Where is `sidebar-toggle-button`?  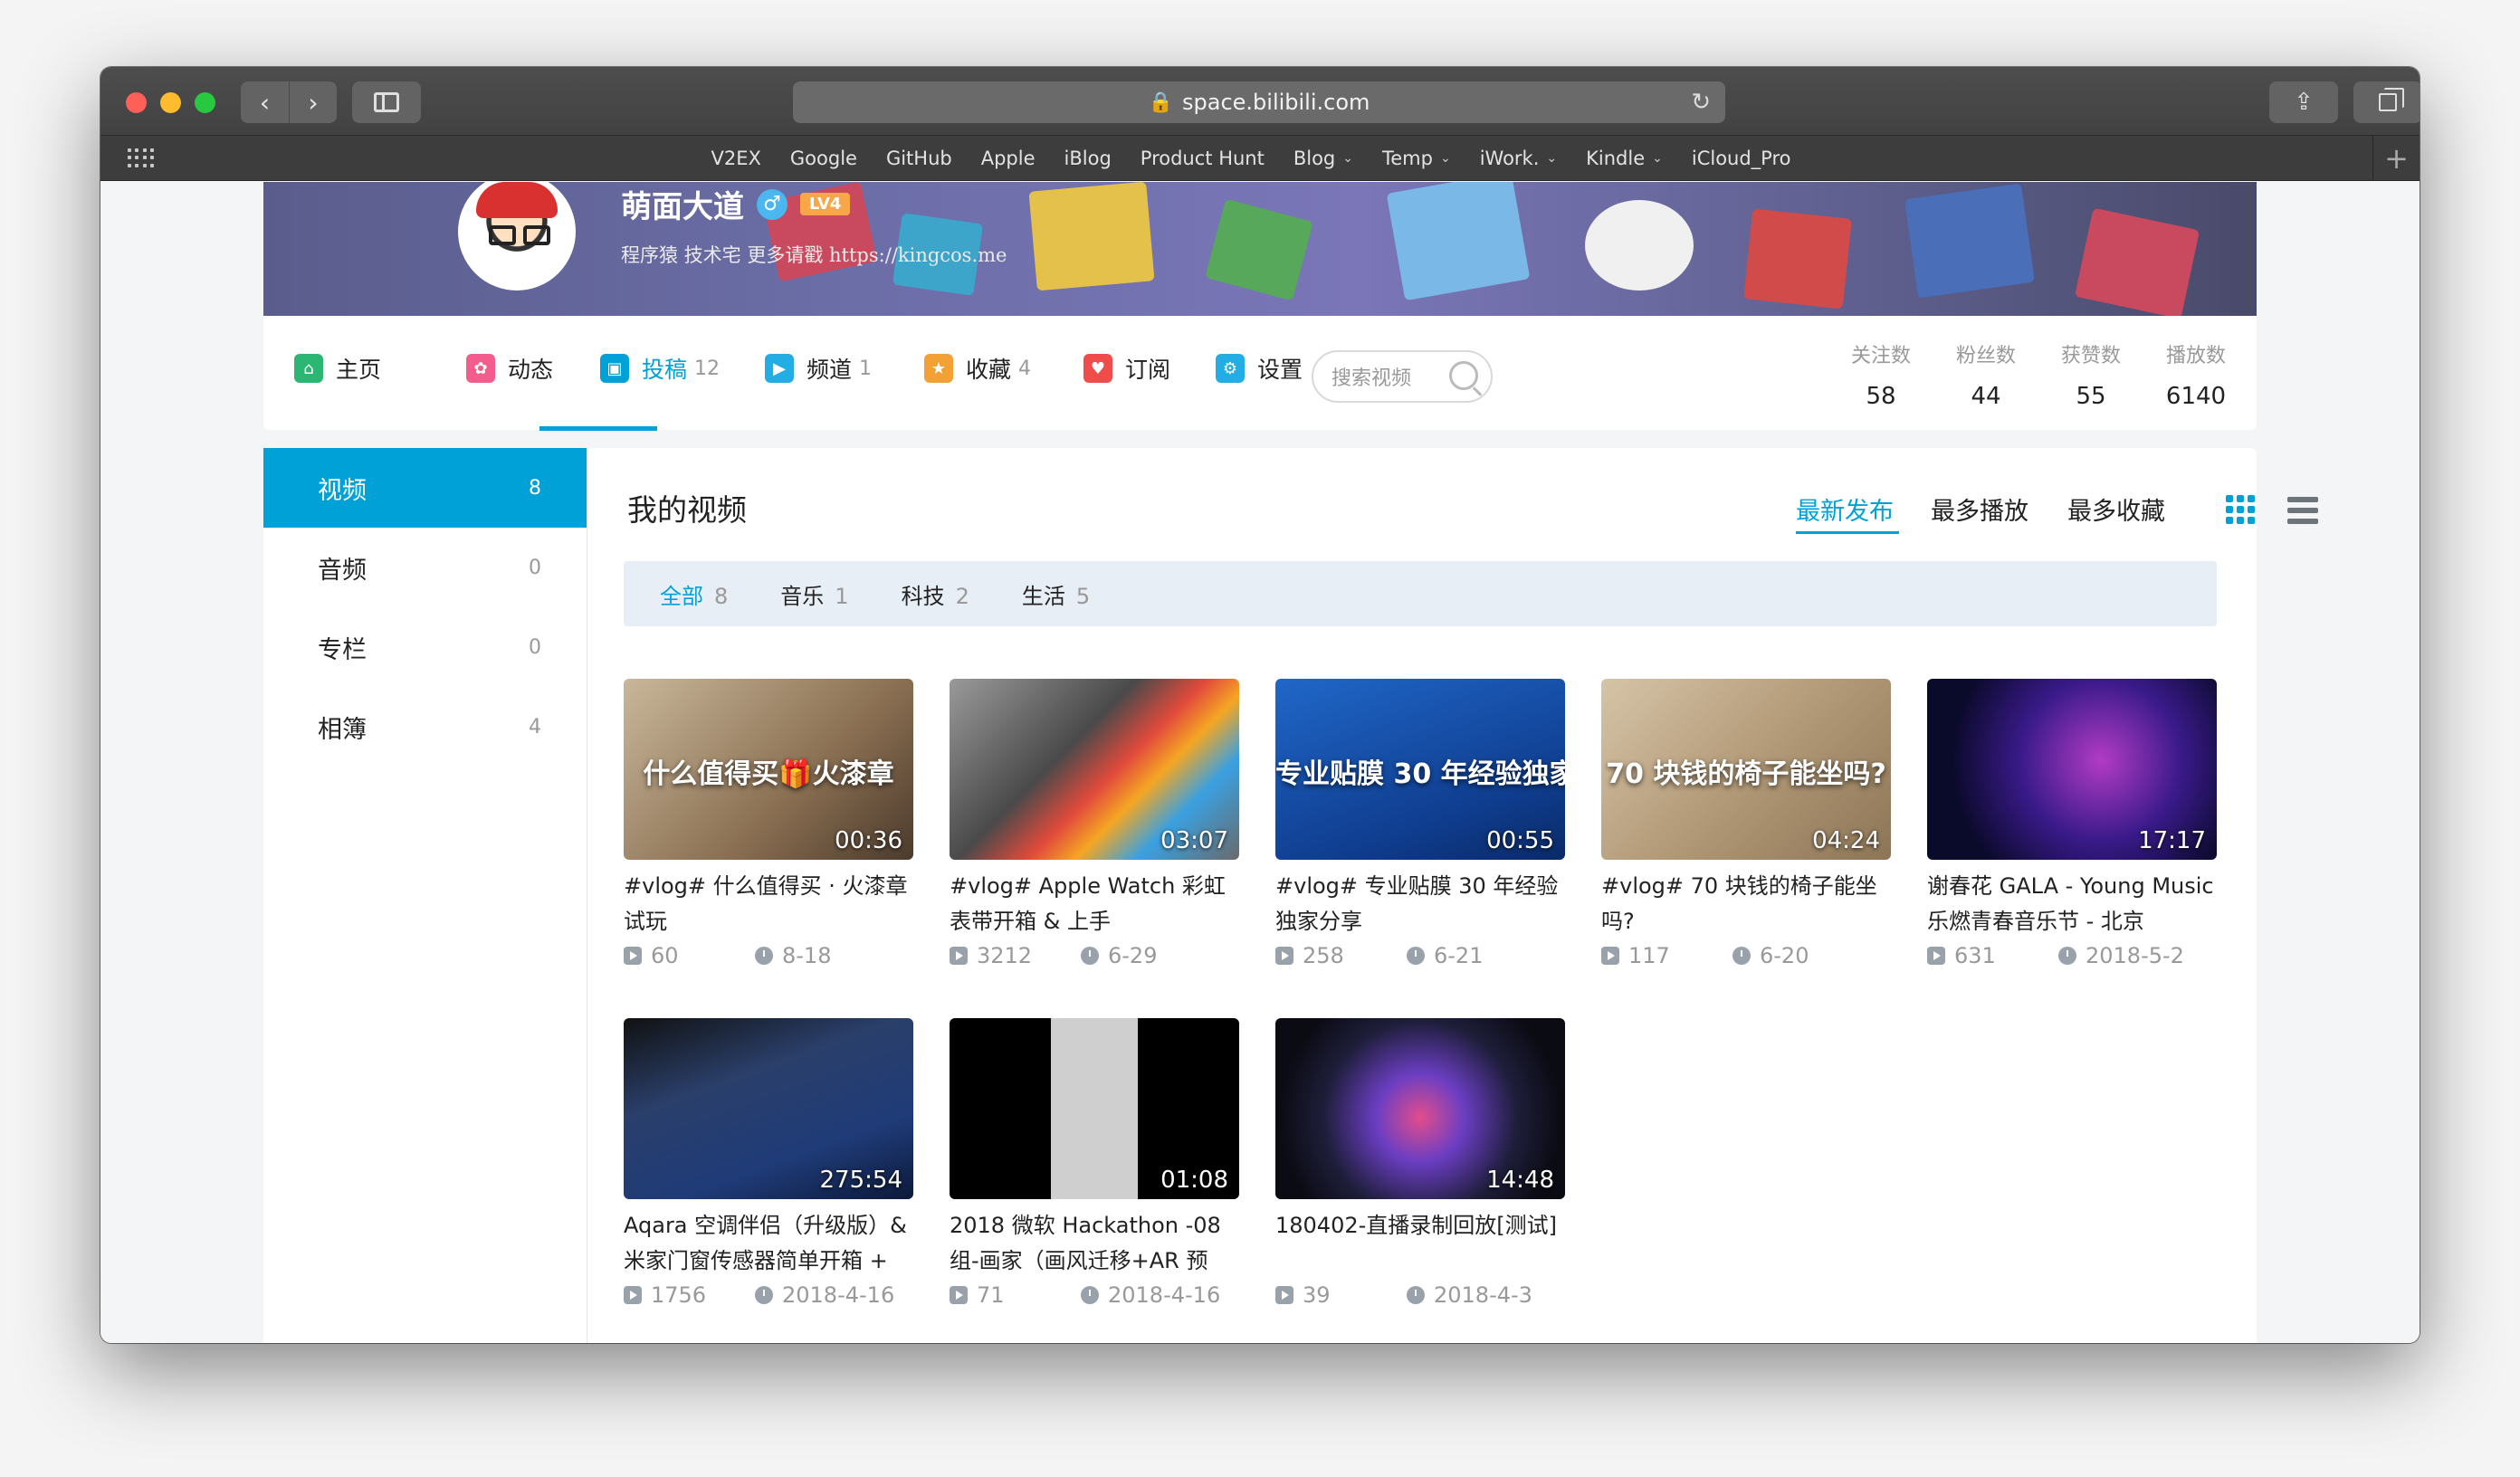 sidebar-toggle-button is located at coordinates (386, 102).